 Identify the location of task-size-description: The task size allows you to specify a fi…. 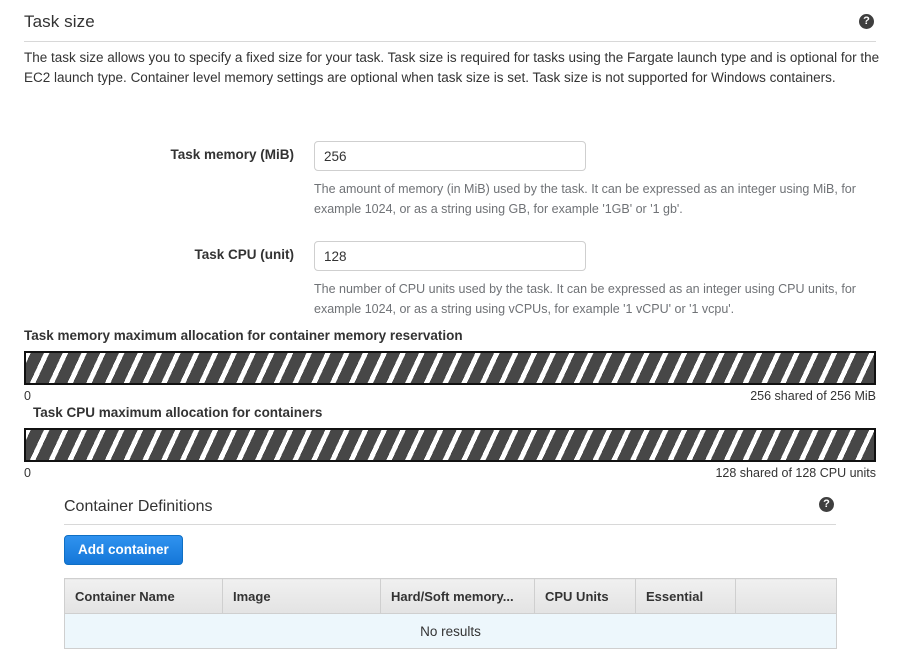
(452, 67).